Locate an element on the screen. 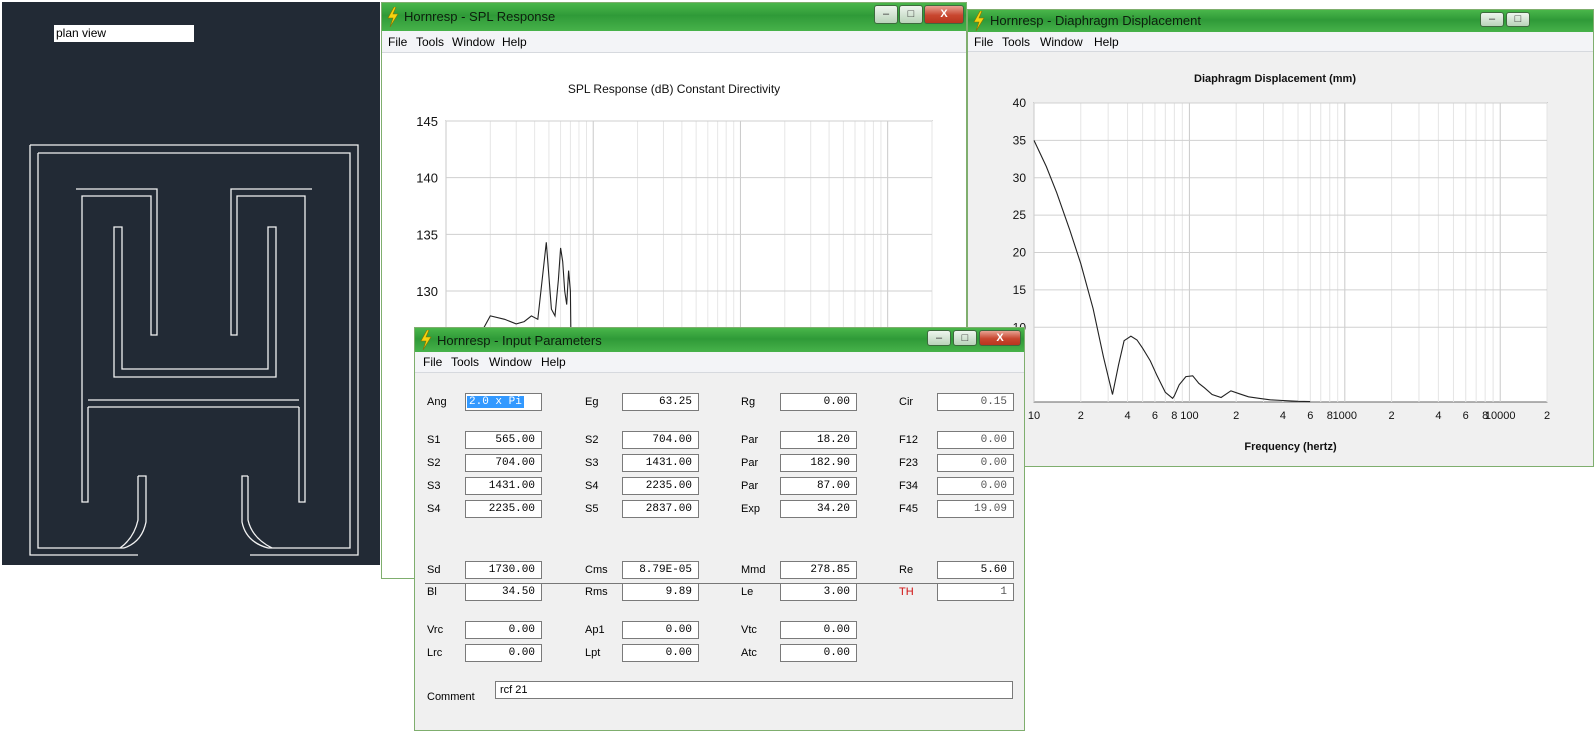 Image resolution: width=1594 pixels, height=731 pixels. param-input: 2.0 x Pi is located at coordinates (503, 402).